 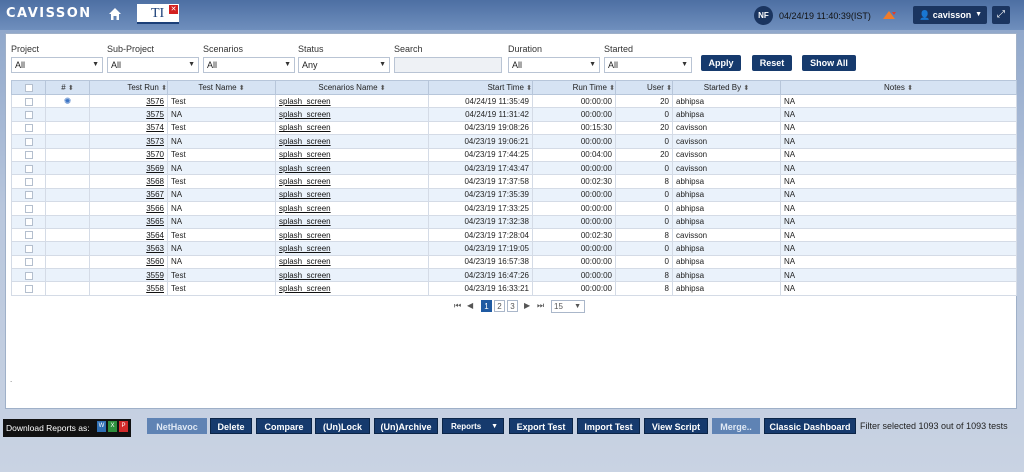 I want to click on alert-icon, so click(x=889, y=15).